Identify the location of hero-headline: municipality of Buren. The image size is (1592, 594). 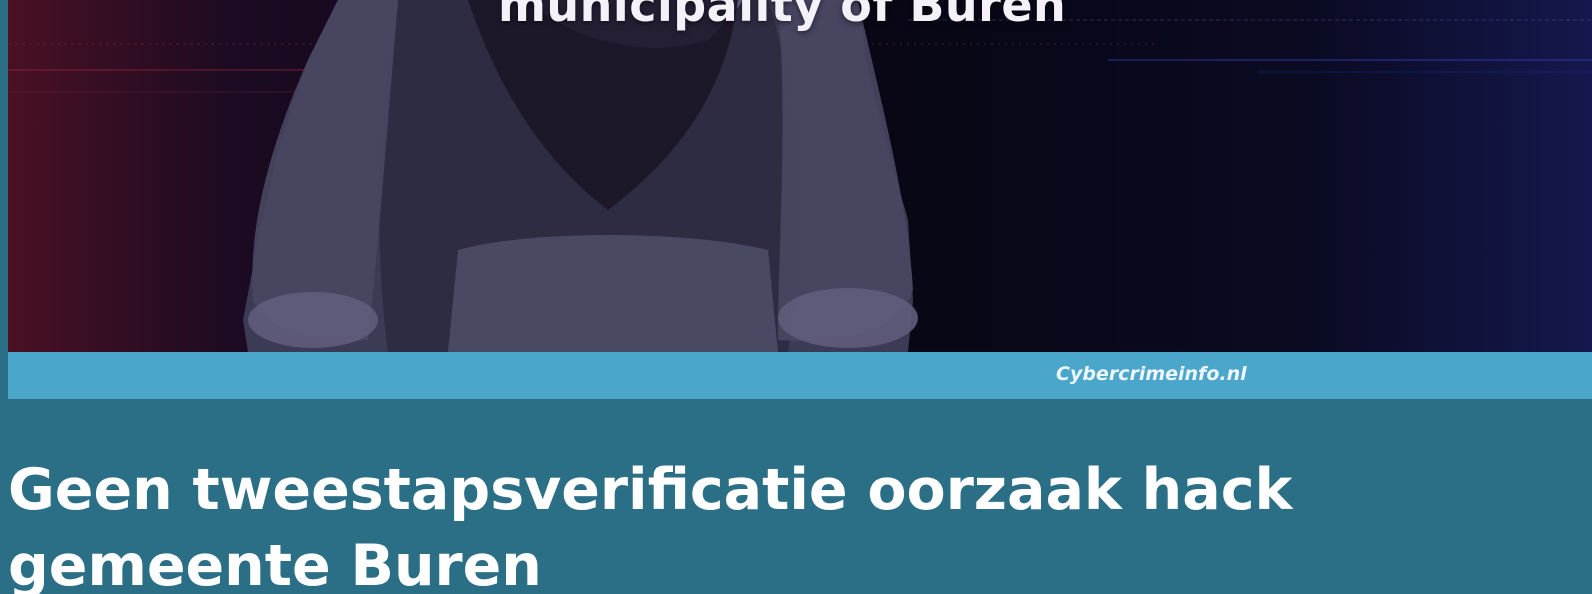
(782, 16).